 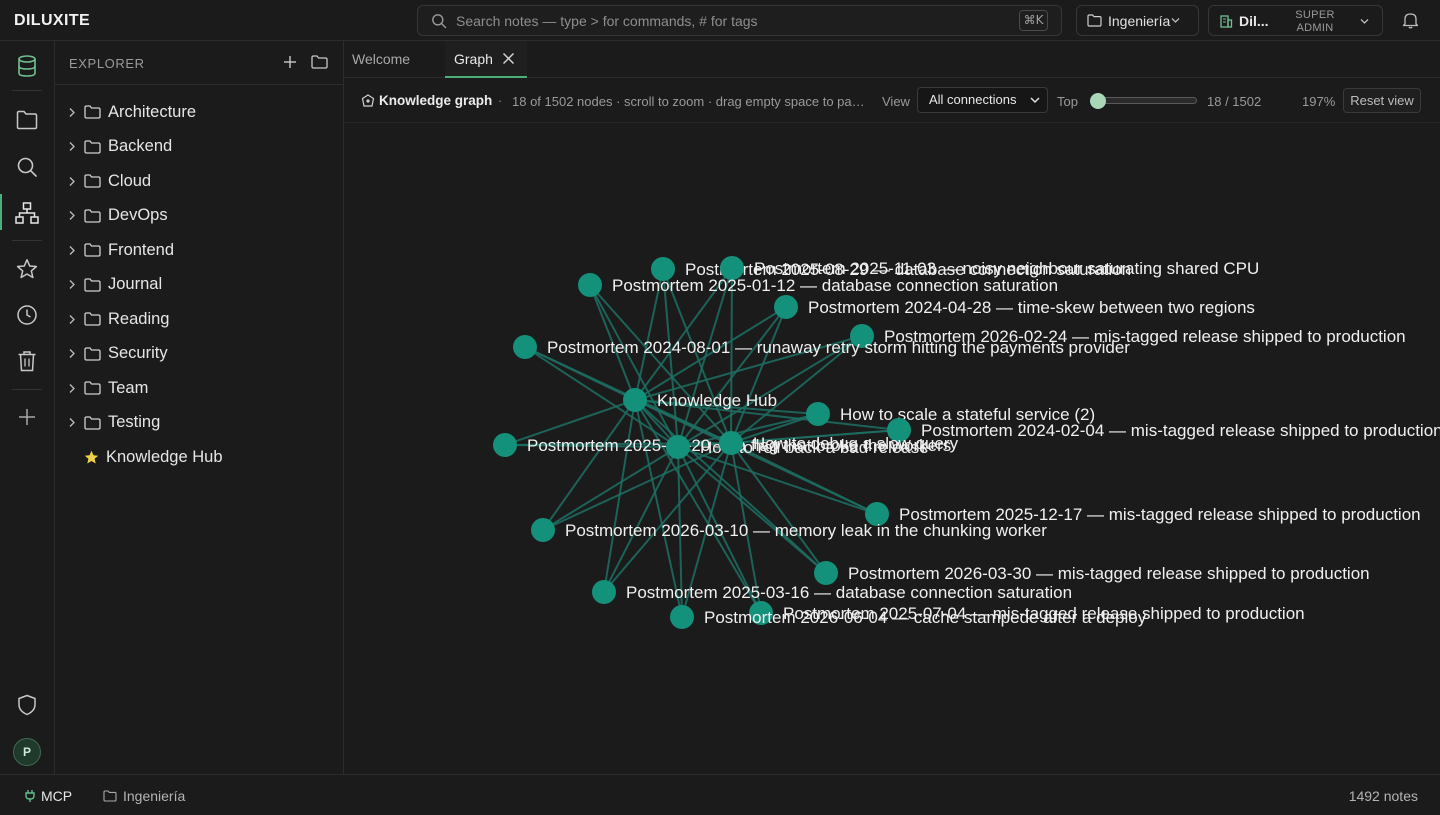 I want to click on tab-welcome: Welcome, so click(x=394, y=59).